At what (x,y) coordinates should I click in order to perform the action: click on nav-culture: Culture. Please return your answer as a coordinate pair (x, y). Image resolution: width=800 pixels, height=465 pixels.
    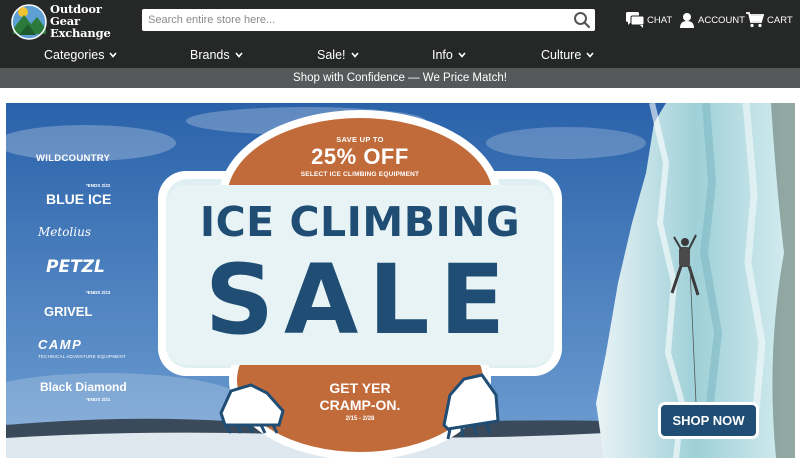
    Looking at the image, I should click on (567, 55).